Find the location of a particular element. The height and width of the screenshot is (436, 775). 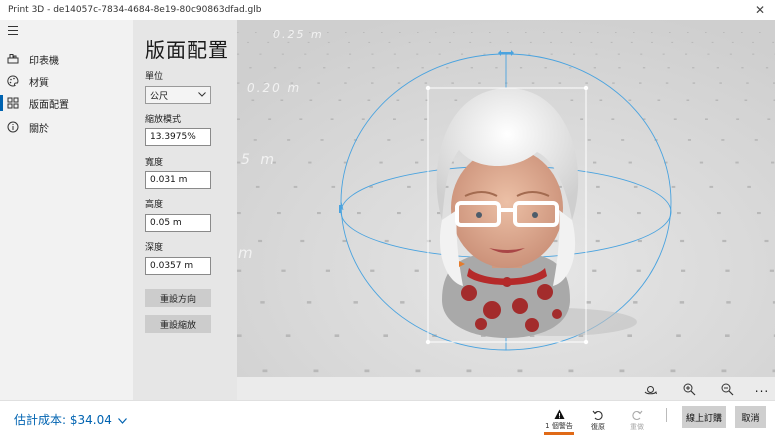

divider is located at coordinates (666, 415).